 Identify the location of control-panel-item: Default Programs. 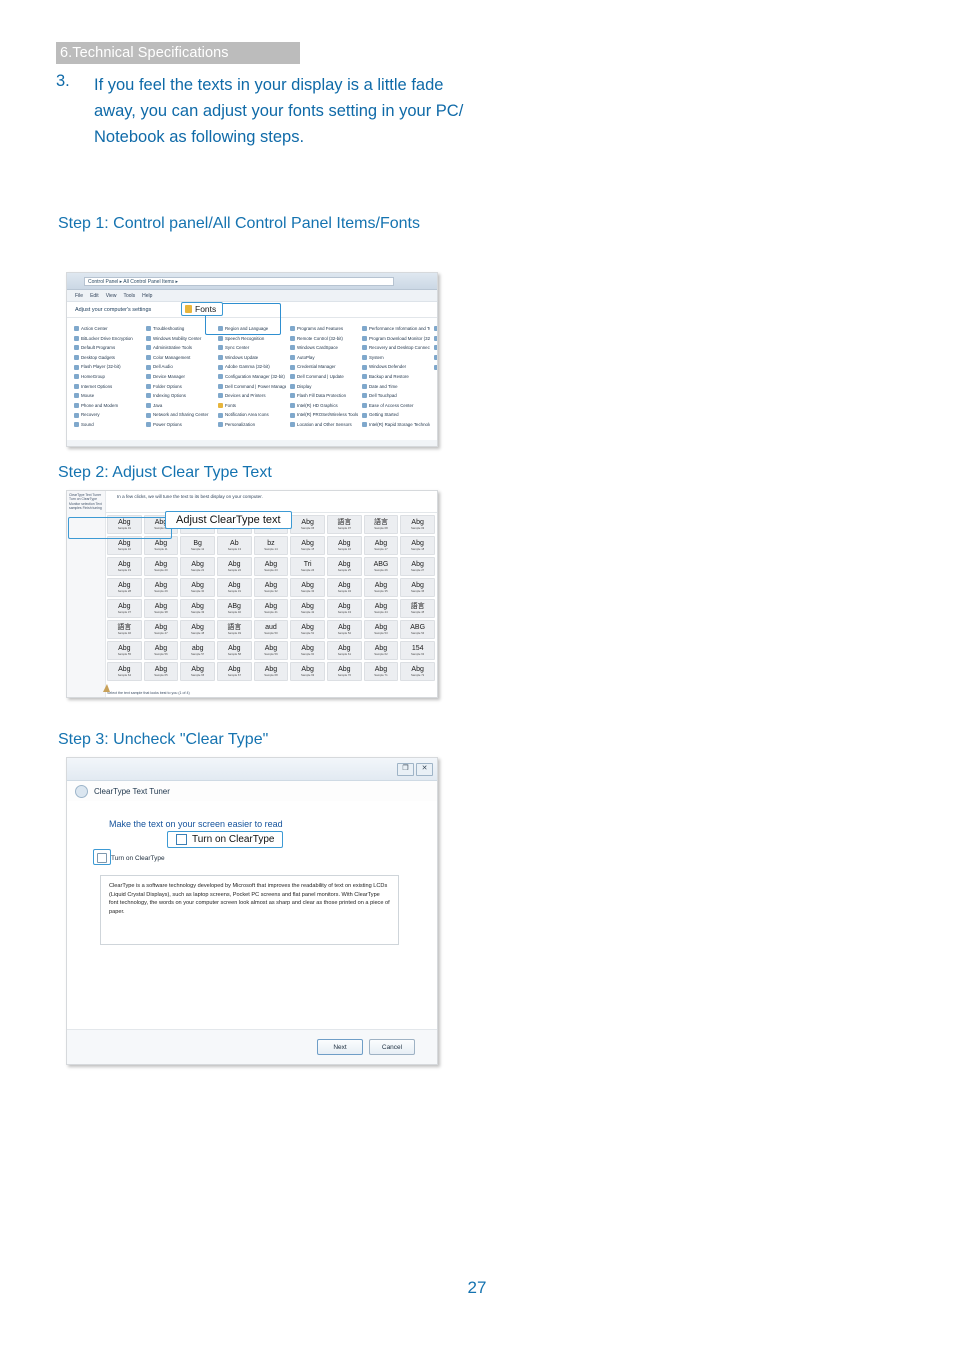
(108, 348).